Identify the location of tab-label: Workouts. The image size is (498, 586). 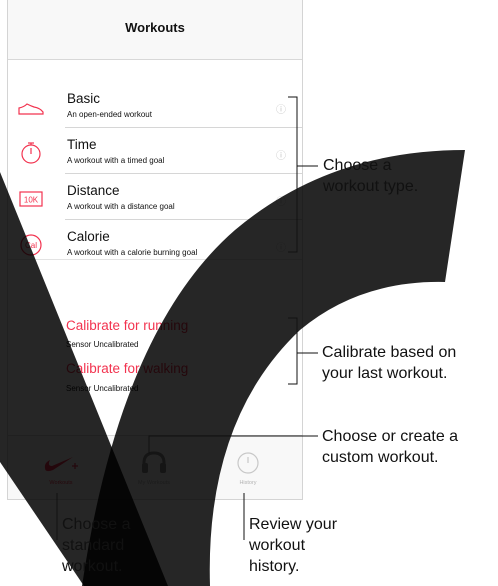
(61, 483).